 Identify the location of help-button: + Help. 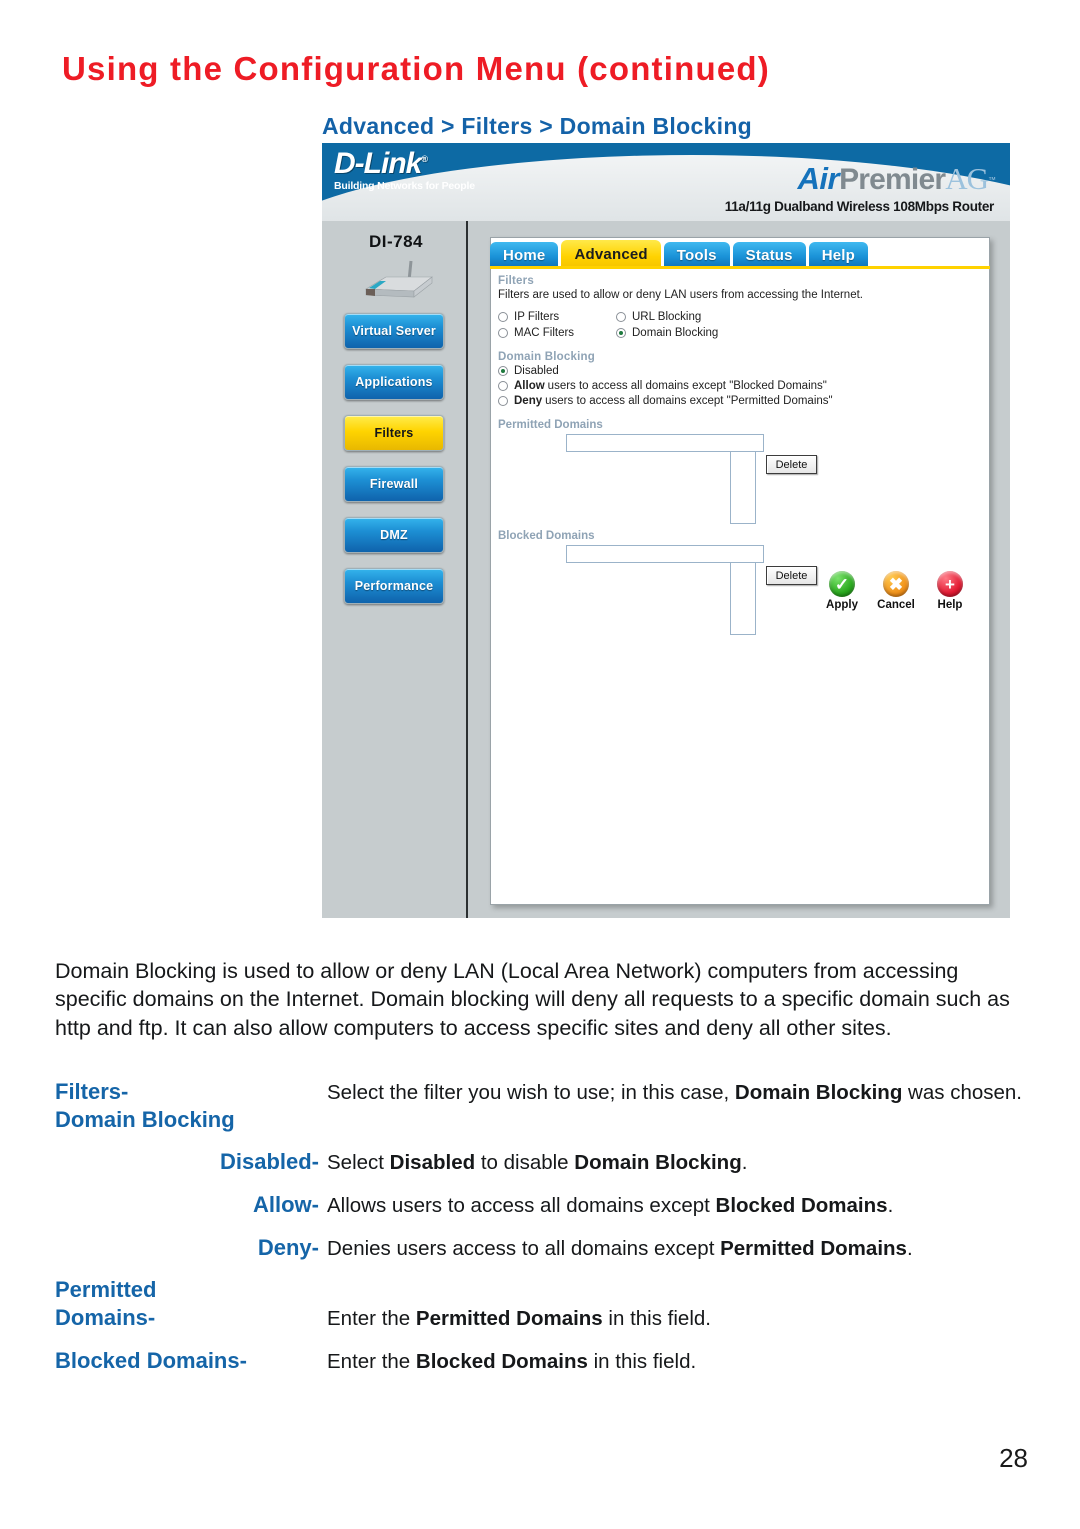
(950, 591).